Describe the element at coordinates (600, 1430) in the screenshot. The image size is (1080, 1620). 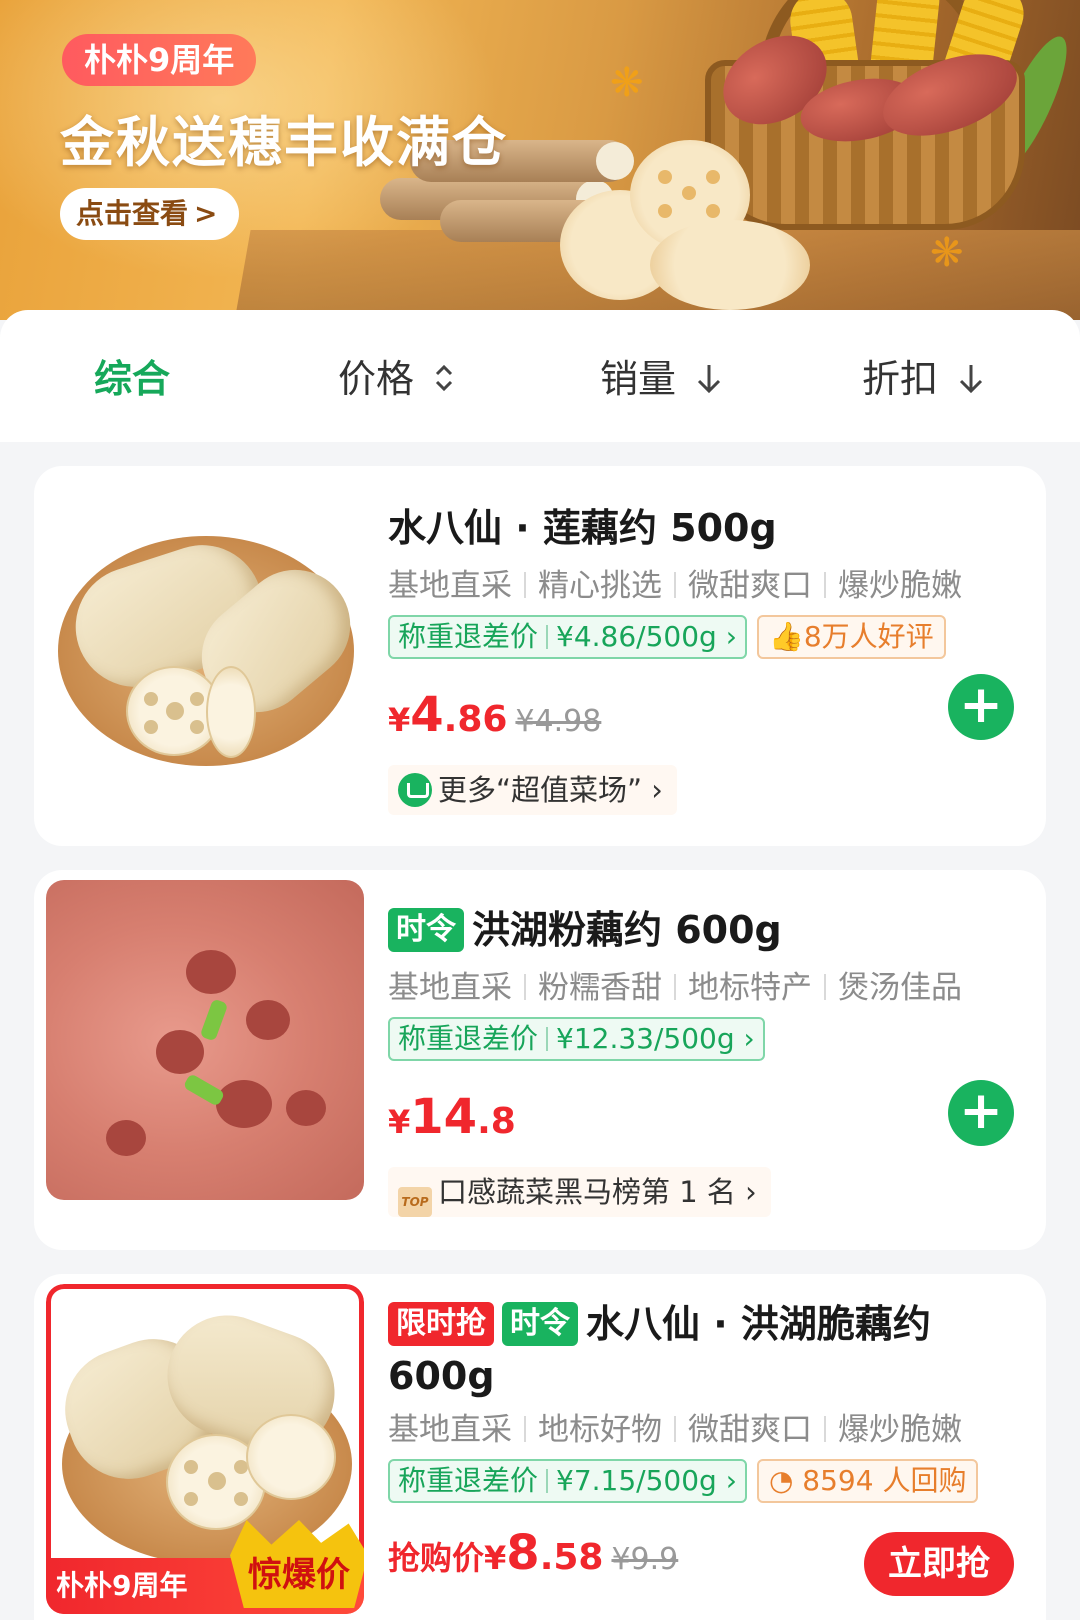
I see `feature-item: 地标好物` at that location.